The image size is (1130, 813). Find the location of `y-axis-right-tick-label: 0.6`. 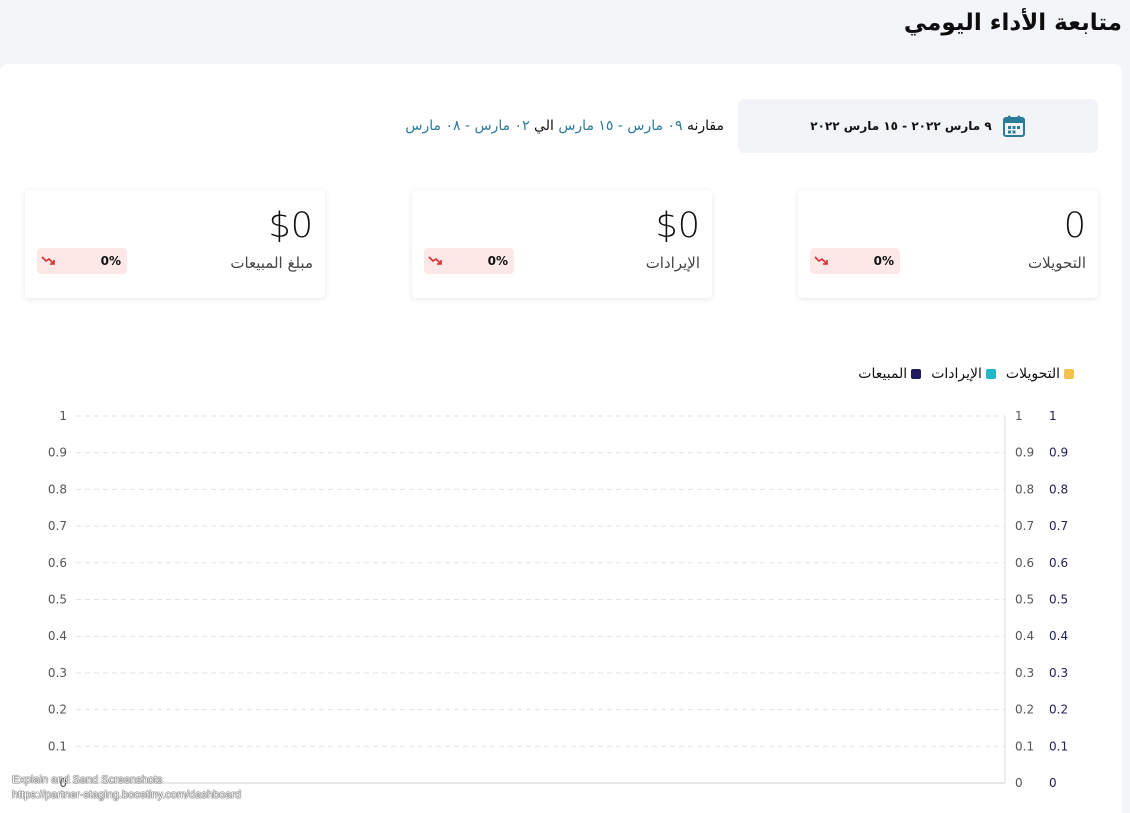

y-axis-right-tick-label: 0.6 is located at coordinates (1024, 563).